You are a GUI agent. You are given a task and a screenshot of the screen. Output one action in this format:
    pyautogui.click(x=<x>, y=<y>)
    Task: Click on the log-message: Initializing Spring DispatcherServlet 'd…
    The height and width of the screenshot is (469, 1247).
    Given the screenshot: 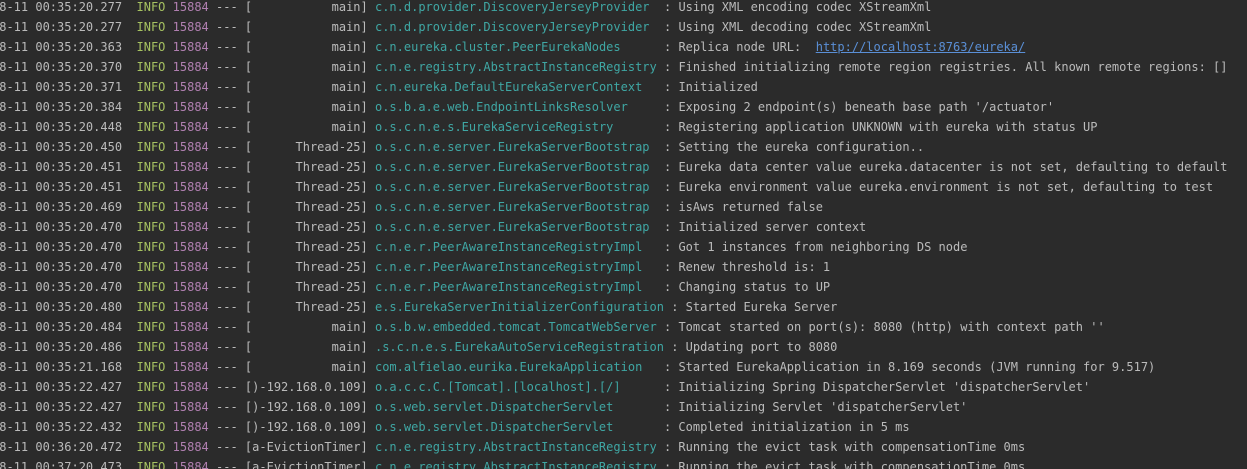 What is the action you would take?
    pyautogui.click(x=884, y=387)
    